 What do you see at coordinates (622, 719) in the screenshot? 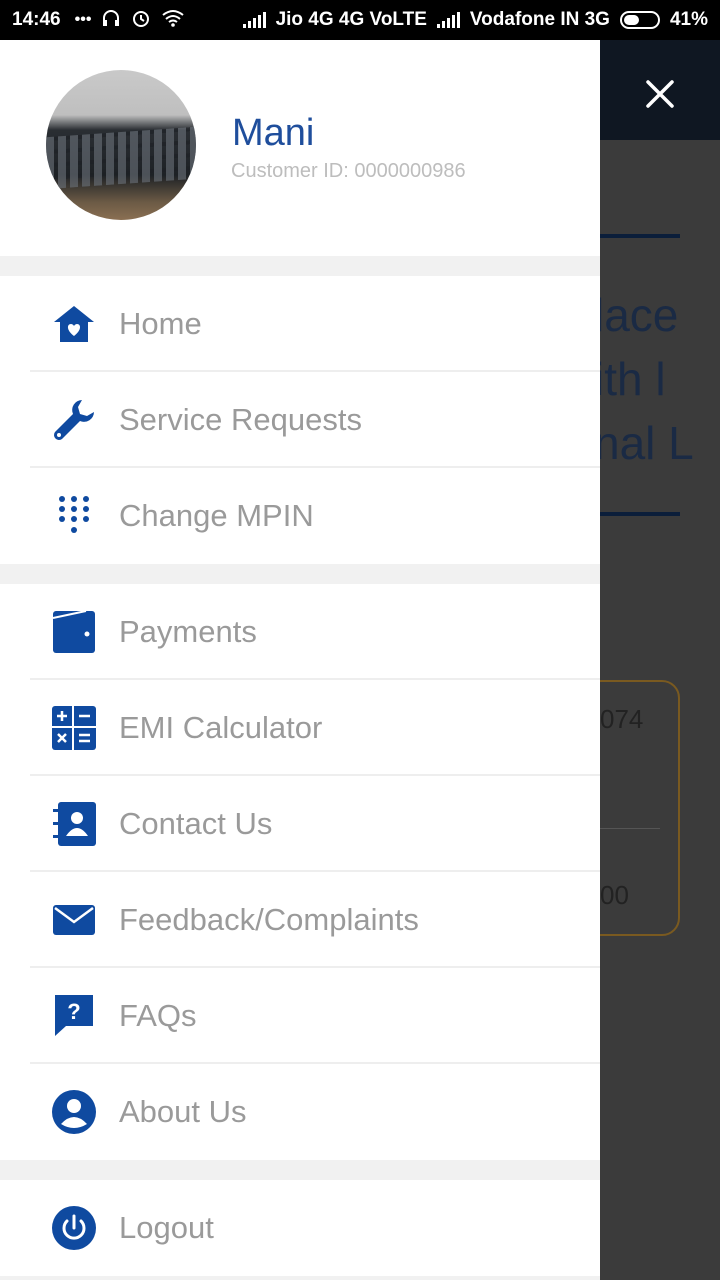
I see `background-card-value: 074` at bounding box center [622, 719].